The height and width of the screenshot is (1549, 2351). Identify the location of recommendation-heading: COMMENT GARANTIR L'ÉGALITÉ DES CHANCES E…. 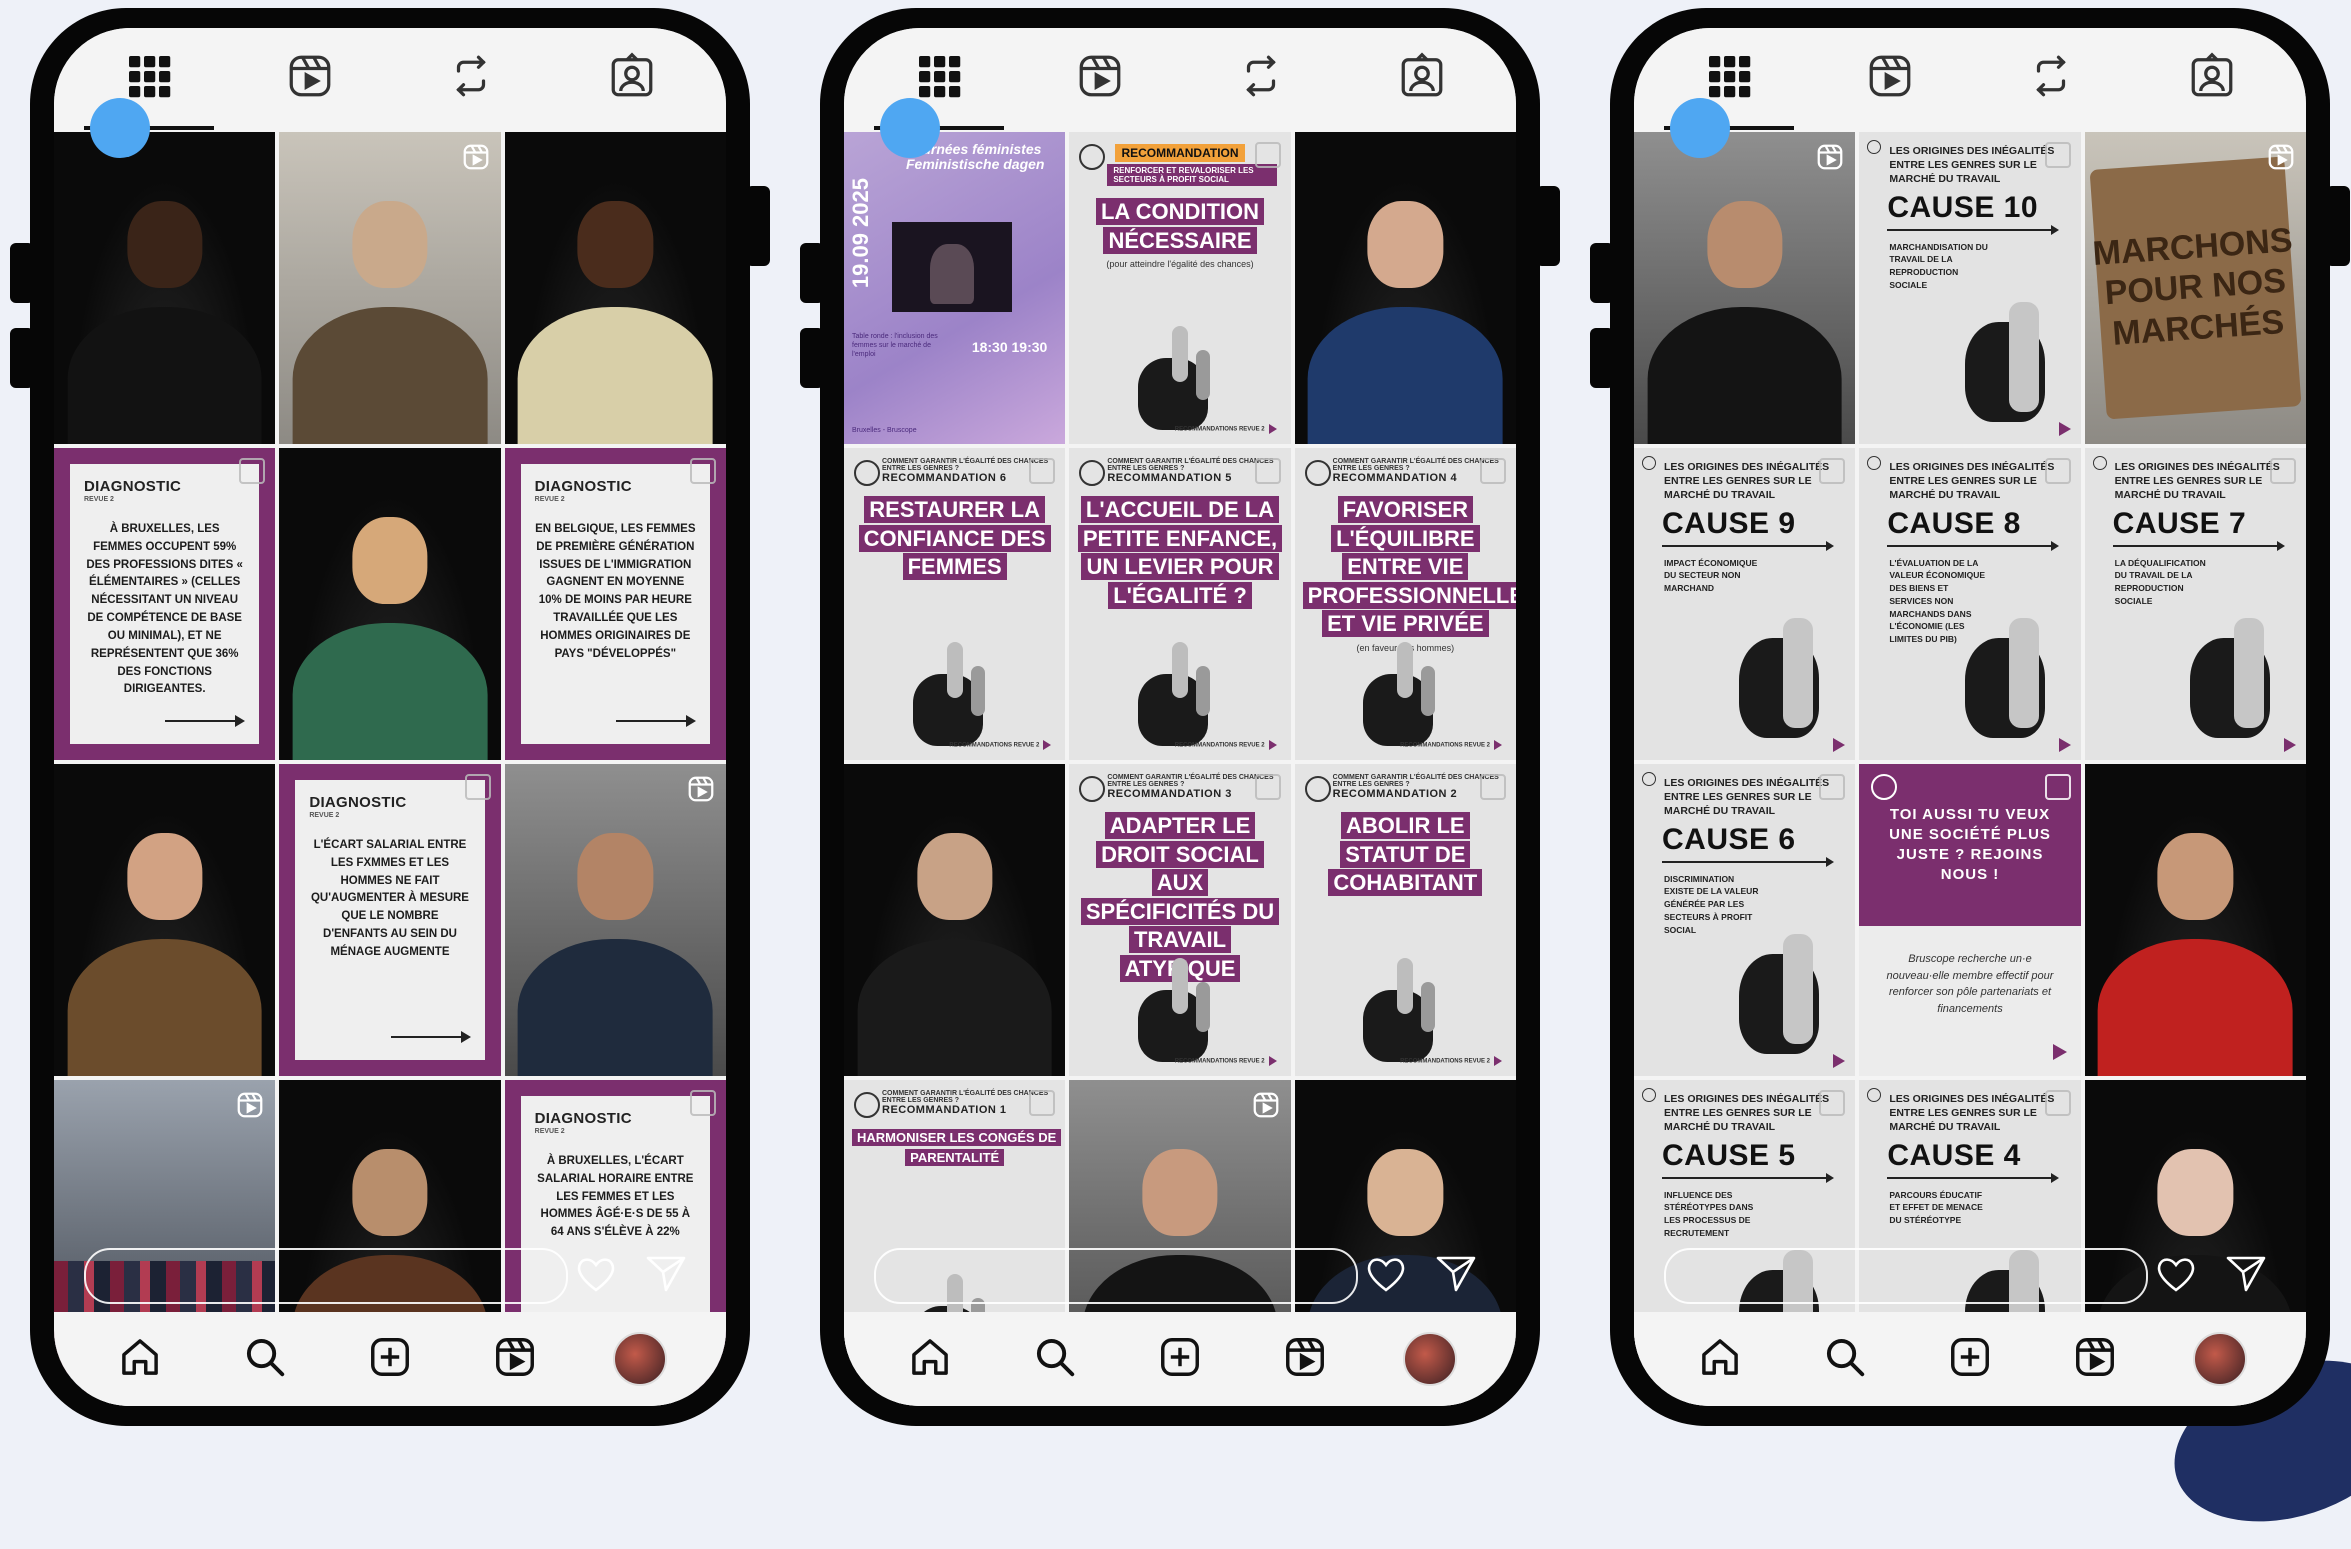
(1190, 781).